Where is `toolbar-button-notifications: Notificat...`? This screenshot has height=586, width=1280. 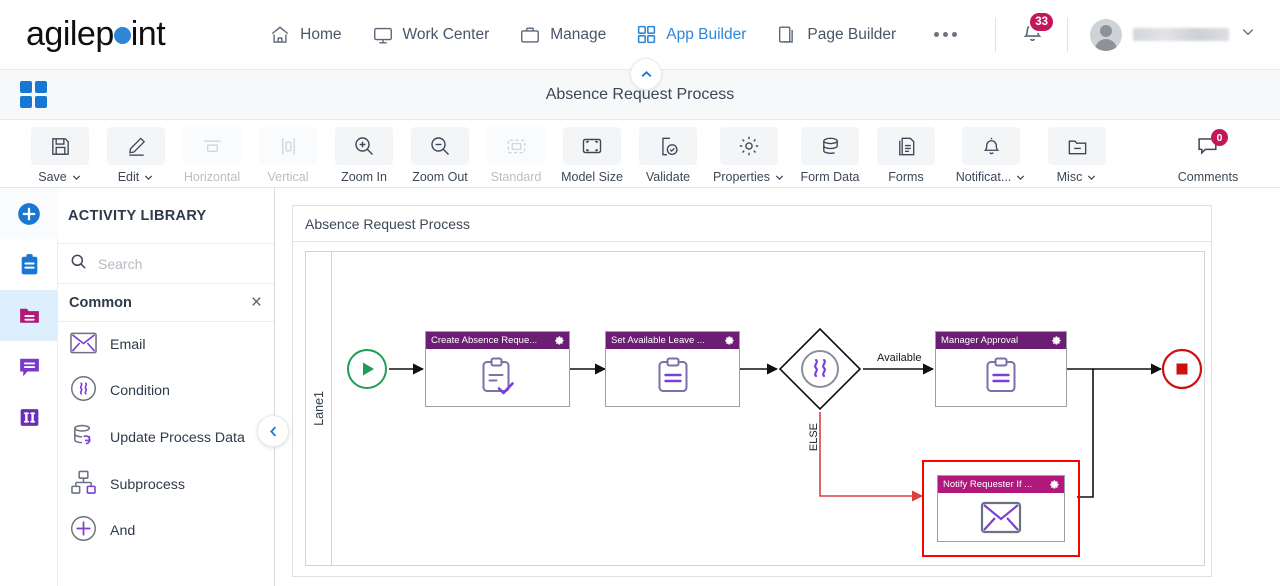 toolbar-button-notifications: Notificat... is located at coordinates (991, 154).